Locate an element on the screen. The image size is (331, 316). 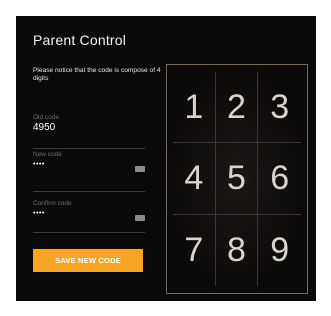
key-5: 5 is located at coordinates (237, 179).